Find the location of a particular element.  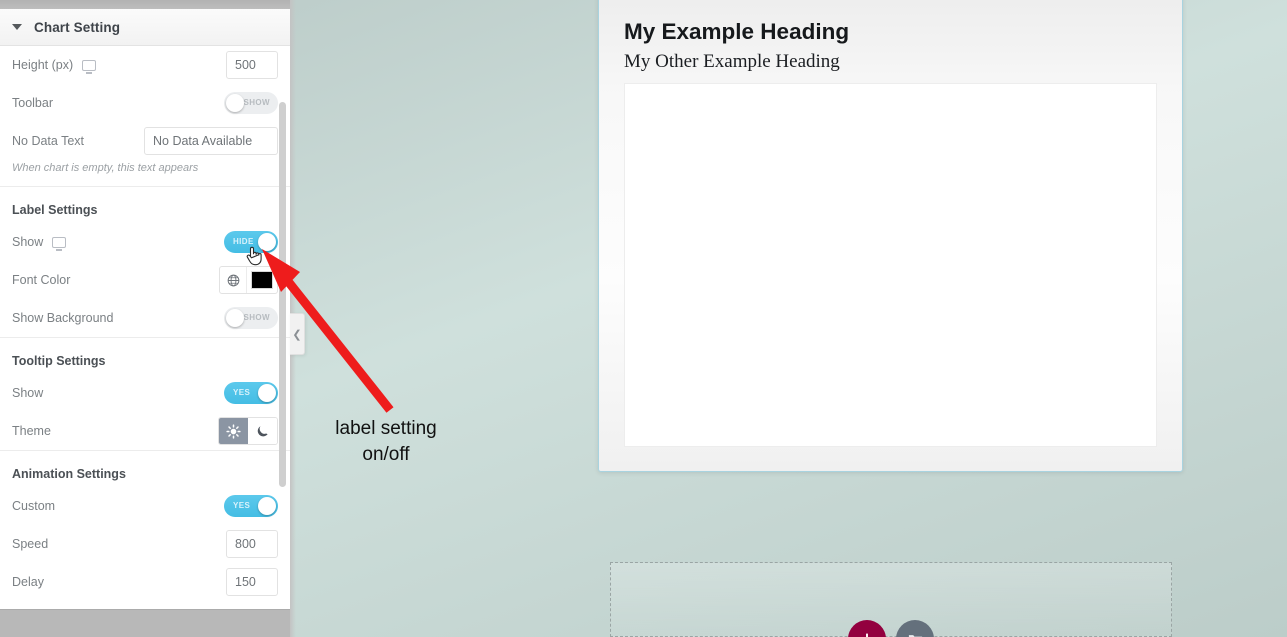

label-show-label-group: Show is located at coordinates (39, 242).